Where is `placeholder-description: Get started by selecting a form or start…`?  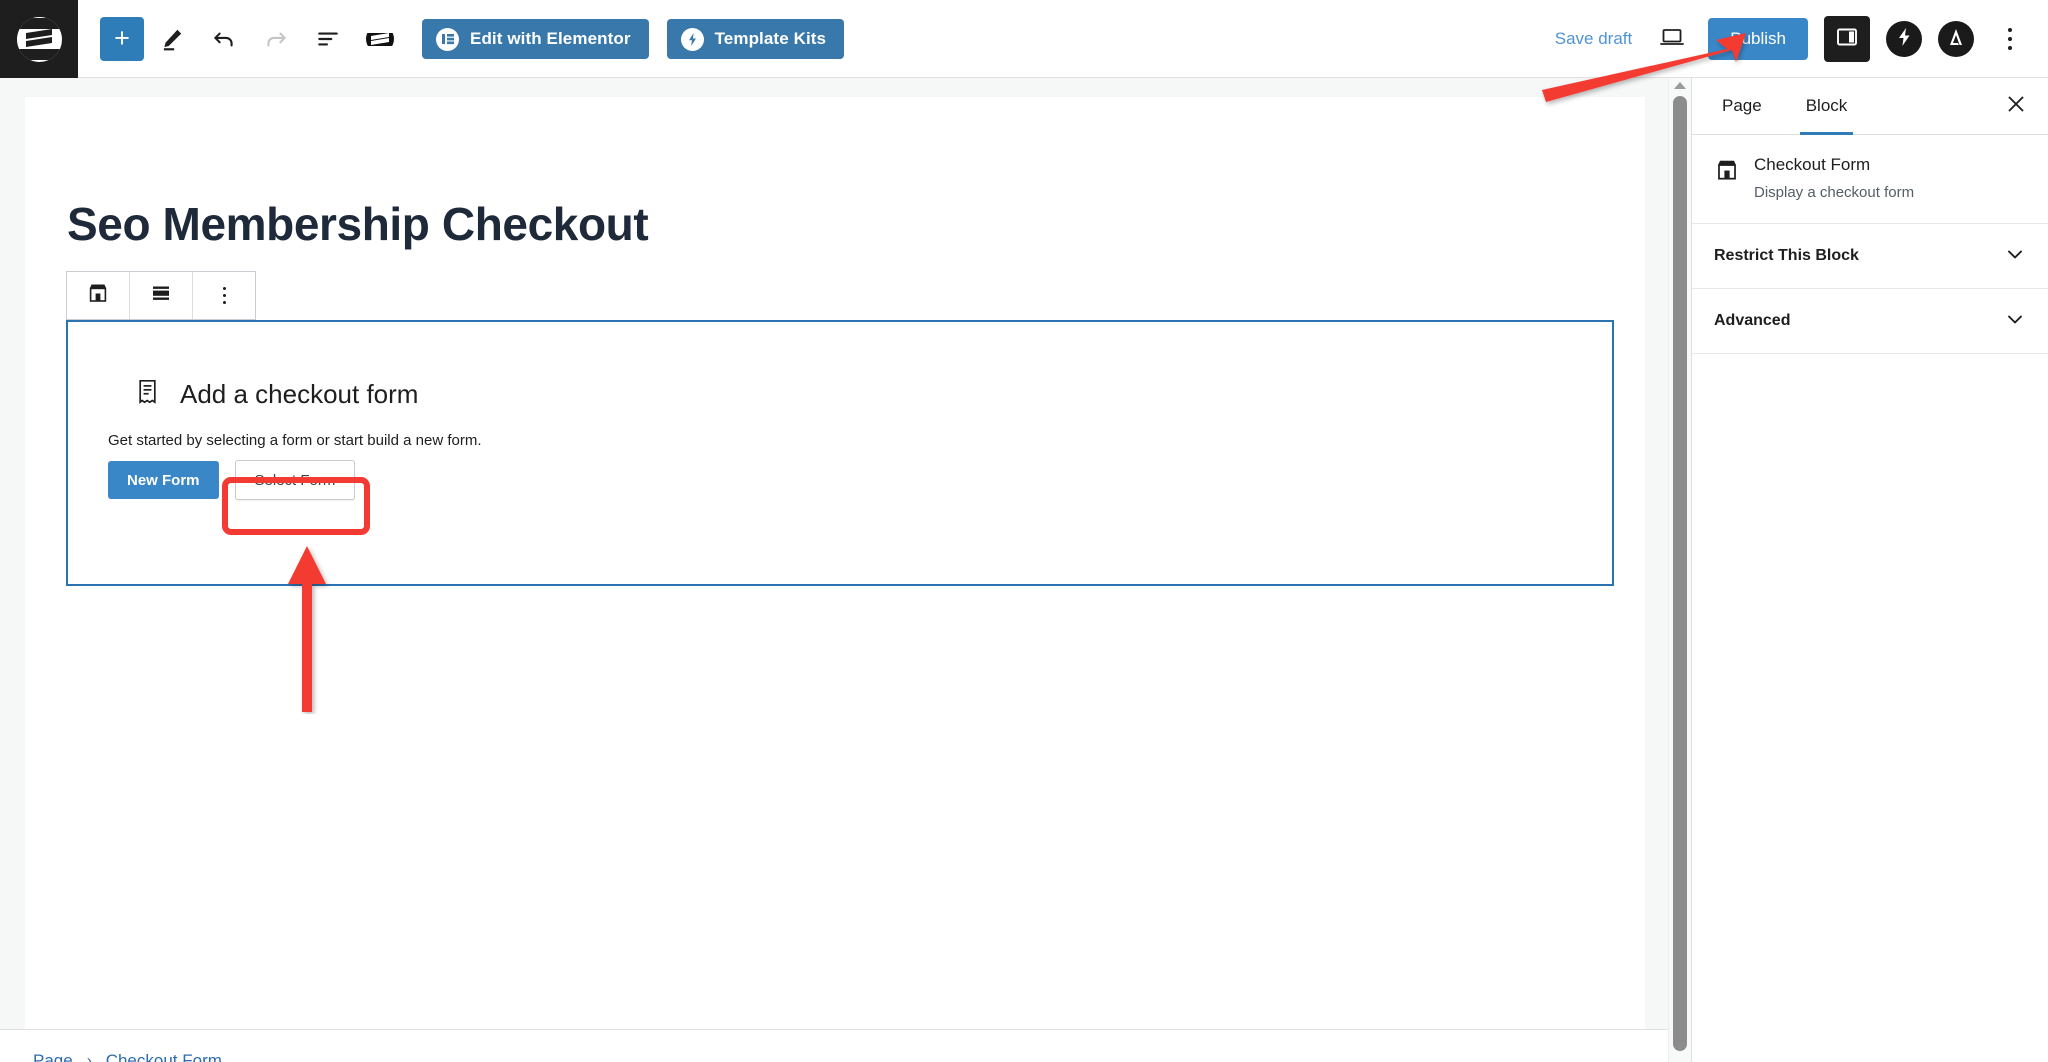
placeholder-description: Get started by selecting a form or start… is located at coordinates (295, 440).